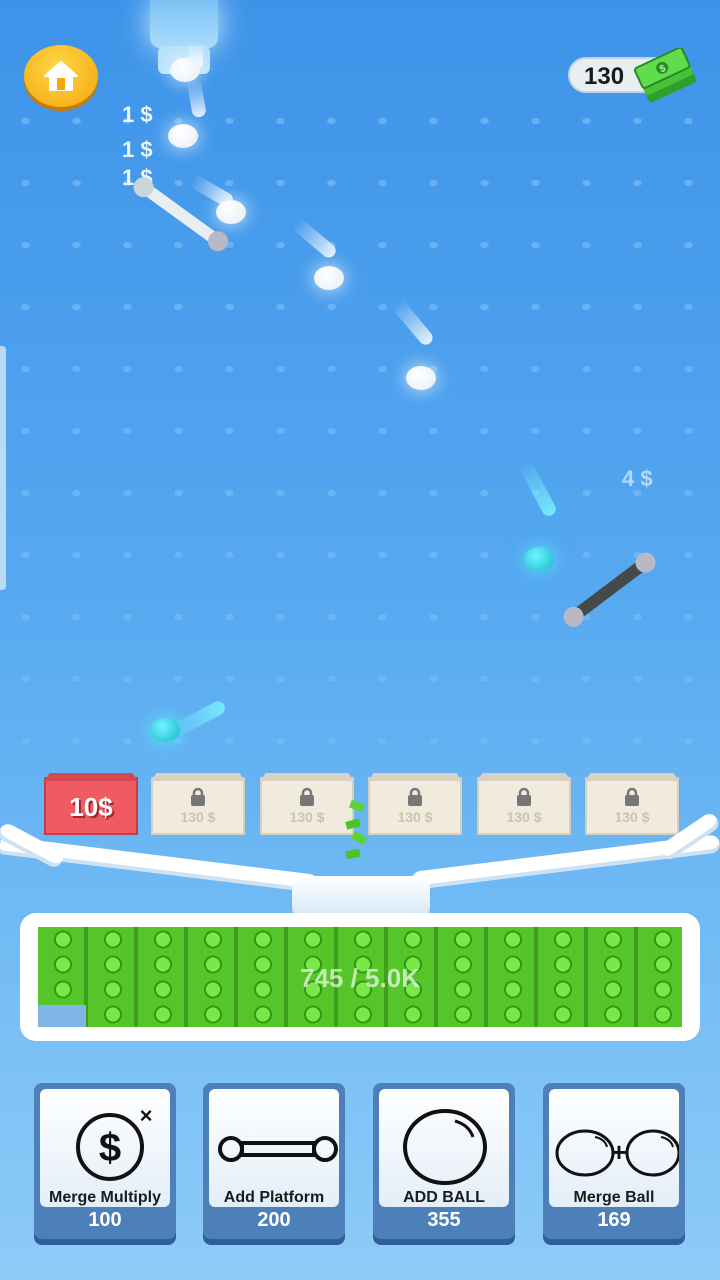 The width and height of the screenshot is (720, 1280). I want to click on shop-title: Merge Ball, so click(614, 1197).